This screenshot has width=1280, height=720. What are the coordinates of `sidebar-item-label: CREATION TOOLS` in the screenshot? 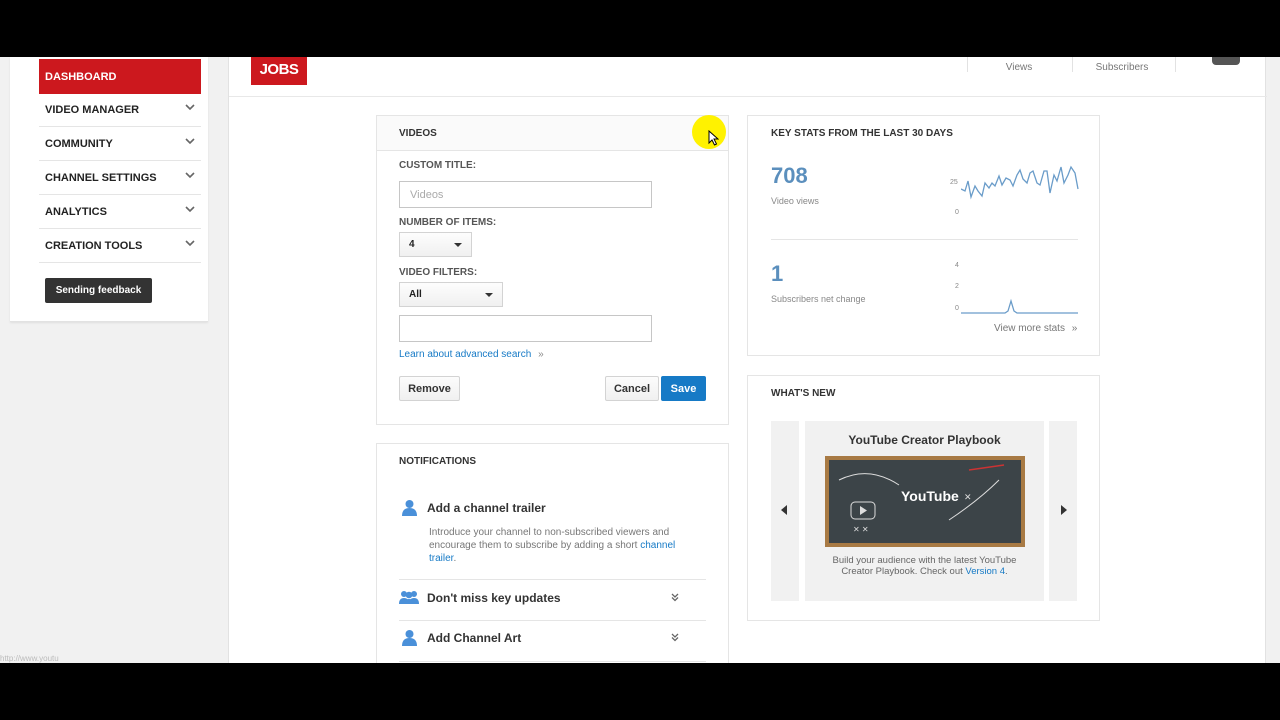 It's located at (94, 245).